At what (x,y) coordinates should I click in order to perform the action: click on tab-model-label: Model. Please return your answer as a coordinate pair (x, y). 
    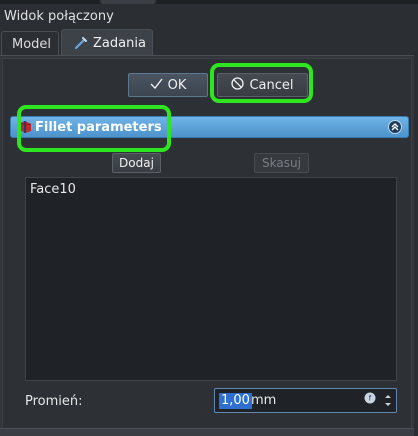
    Looking at the image, I should click on (32, 44).